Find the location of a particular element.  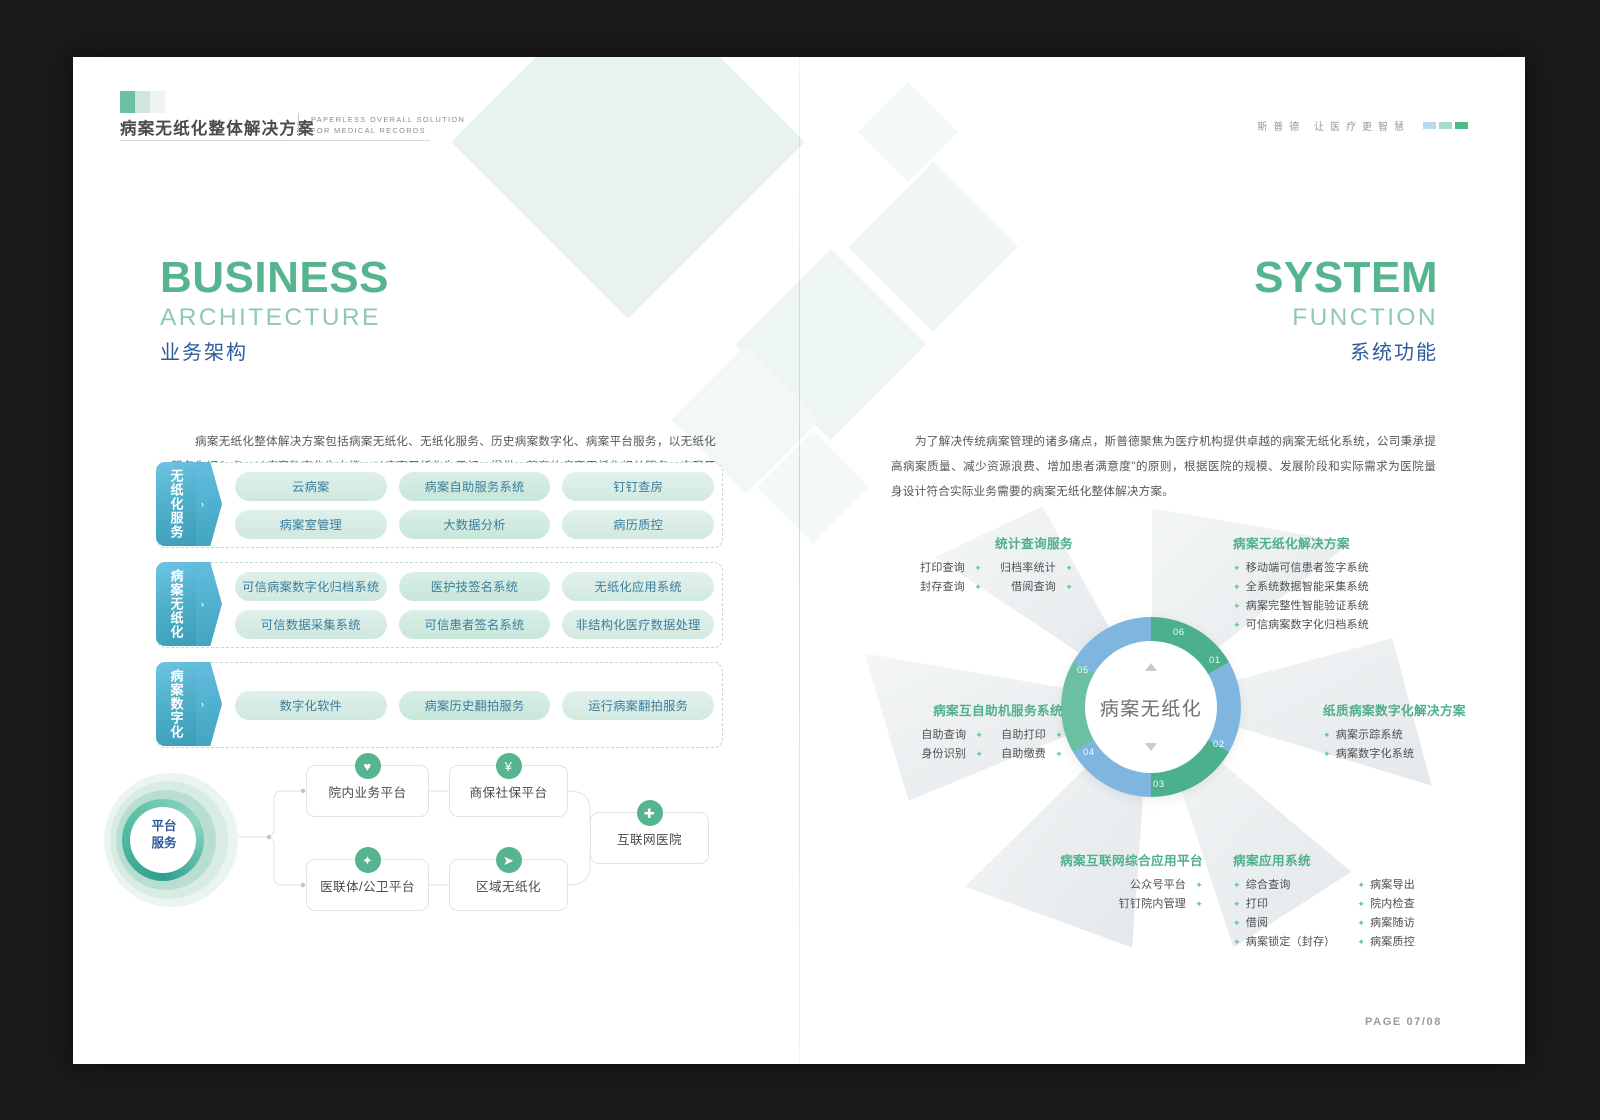

arch-pill: 无纸化应用系统 is located at coordinates (638, 586).